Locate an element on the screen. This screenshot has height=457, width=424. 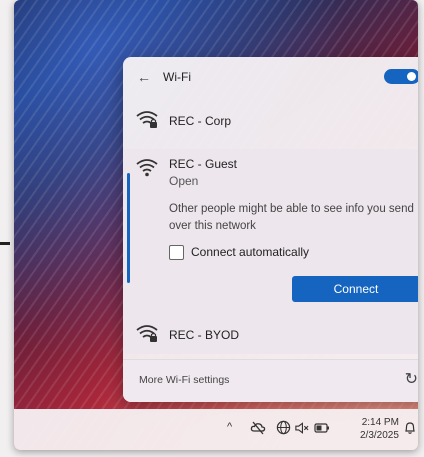
network-name: REC - Corp is located at coordinates (200, 121).